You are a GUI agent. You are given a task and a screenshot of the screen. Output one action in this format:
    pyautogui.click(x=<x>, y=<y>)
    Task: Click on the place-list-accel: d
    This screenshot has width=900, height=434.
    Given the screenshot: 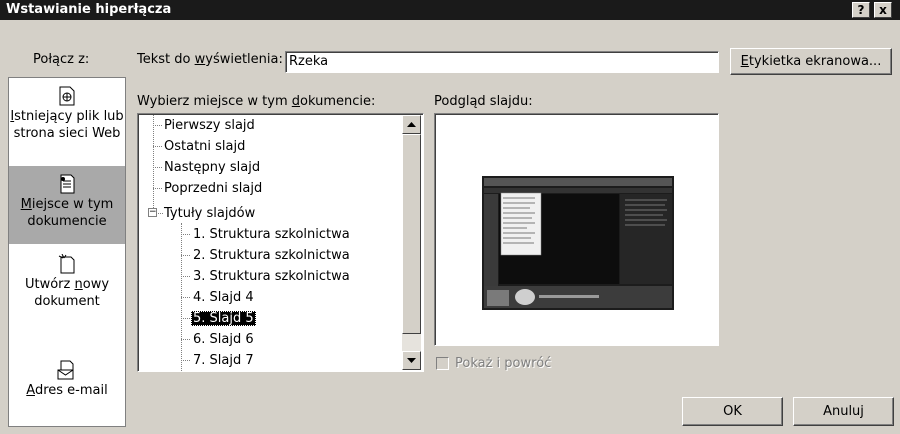 What is the action you would take?
    pyautogui.click(x=296, y=101)
    